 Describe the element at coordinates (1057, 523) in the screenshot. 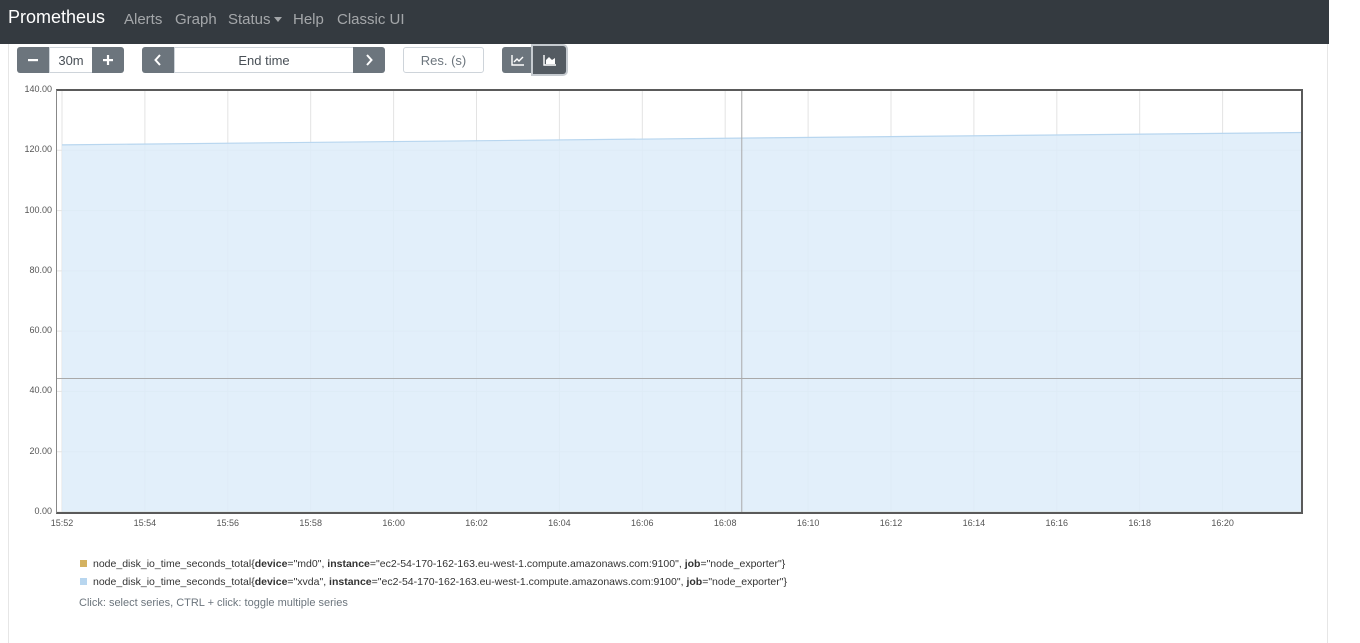

I see `x-tick-label: 16:16` at that location.